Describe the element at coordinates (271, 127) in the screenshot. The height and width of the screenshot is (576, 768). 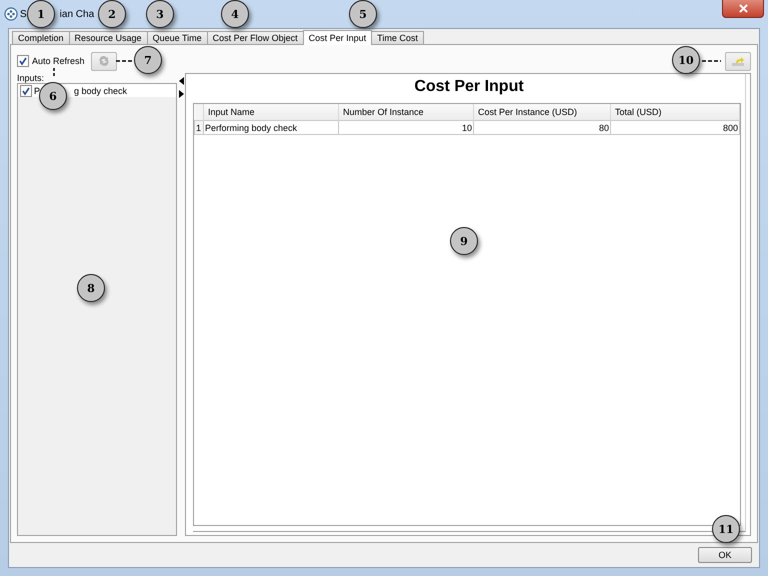
I see `table-cell: Performing body check` at that location.